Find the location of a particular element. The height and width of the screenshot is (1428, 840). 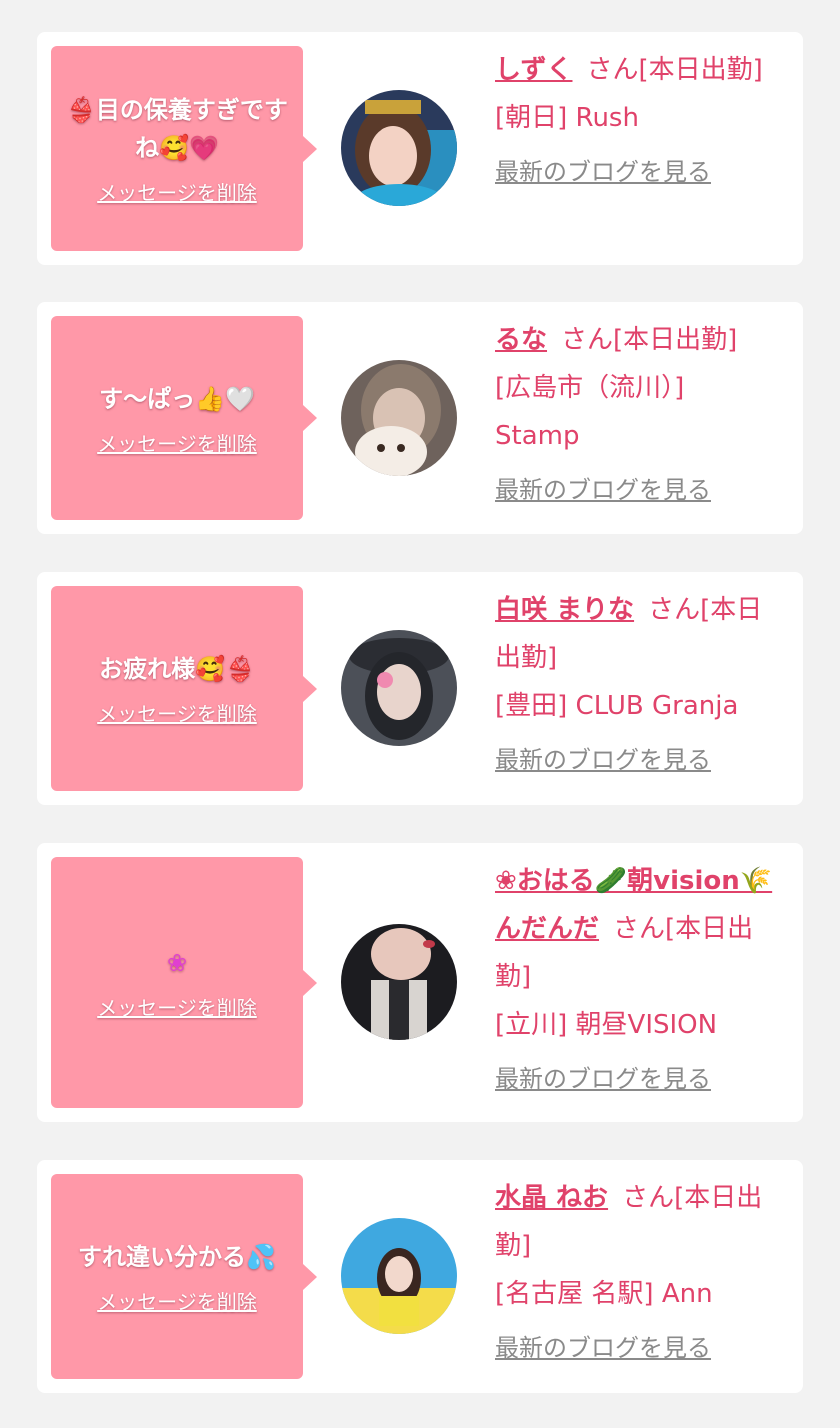

cast-name-link: 白咲 まりな is located at coordinates (564, 610).